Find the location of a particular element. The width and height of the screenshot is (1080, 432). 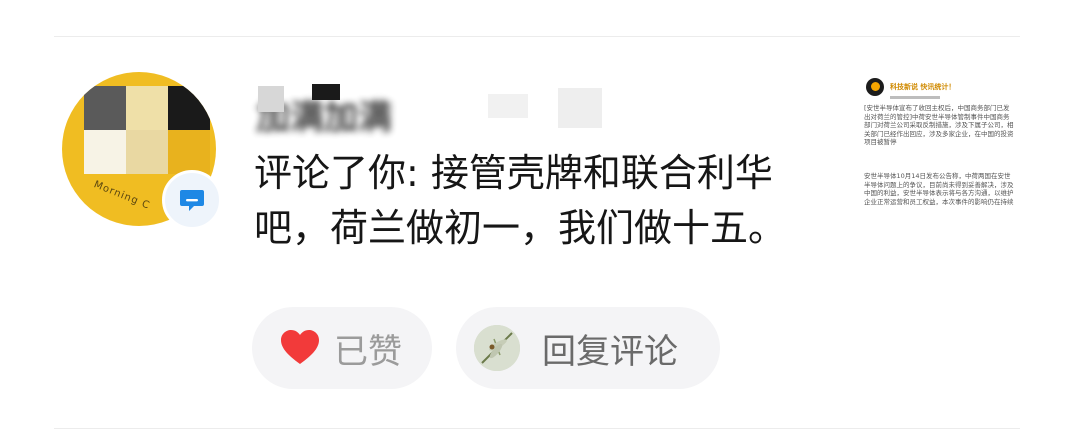

avatar-mosaic is located at coordinates (147, 130).